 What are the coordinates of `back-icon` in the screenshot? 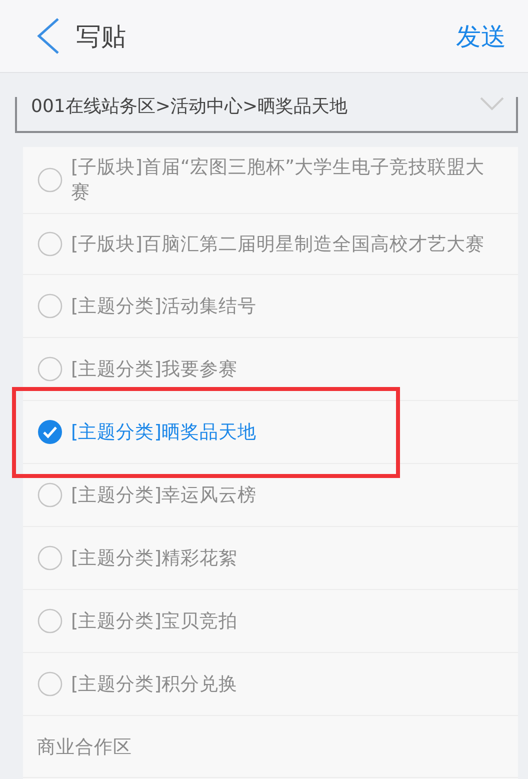 It's located at (48, 36).